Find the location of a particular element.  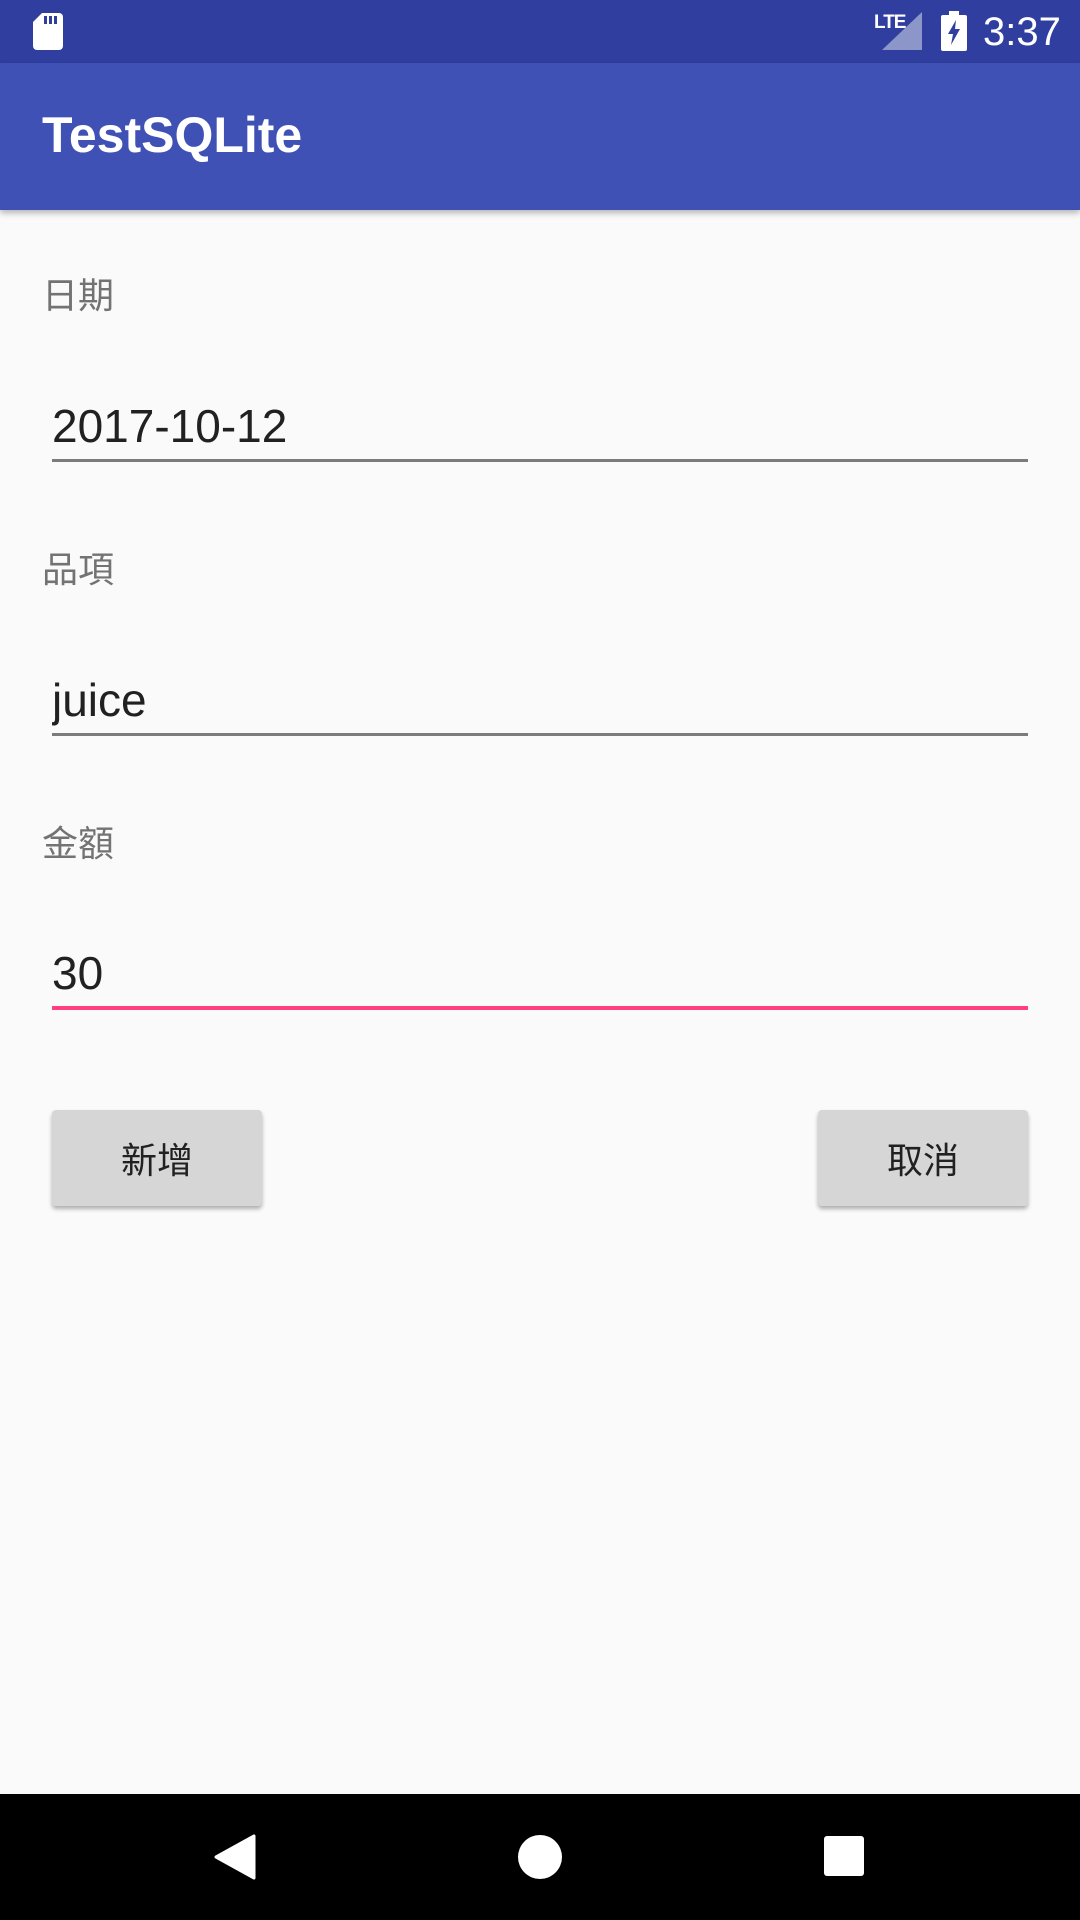

date-label: 日期 is located at coordinates (78, 296).